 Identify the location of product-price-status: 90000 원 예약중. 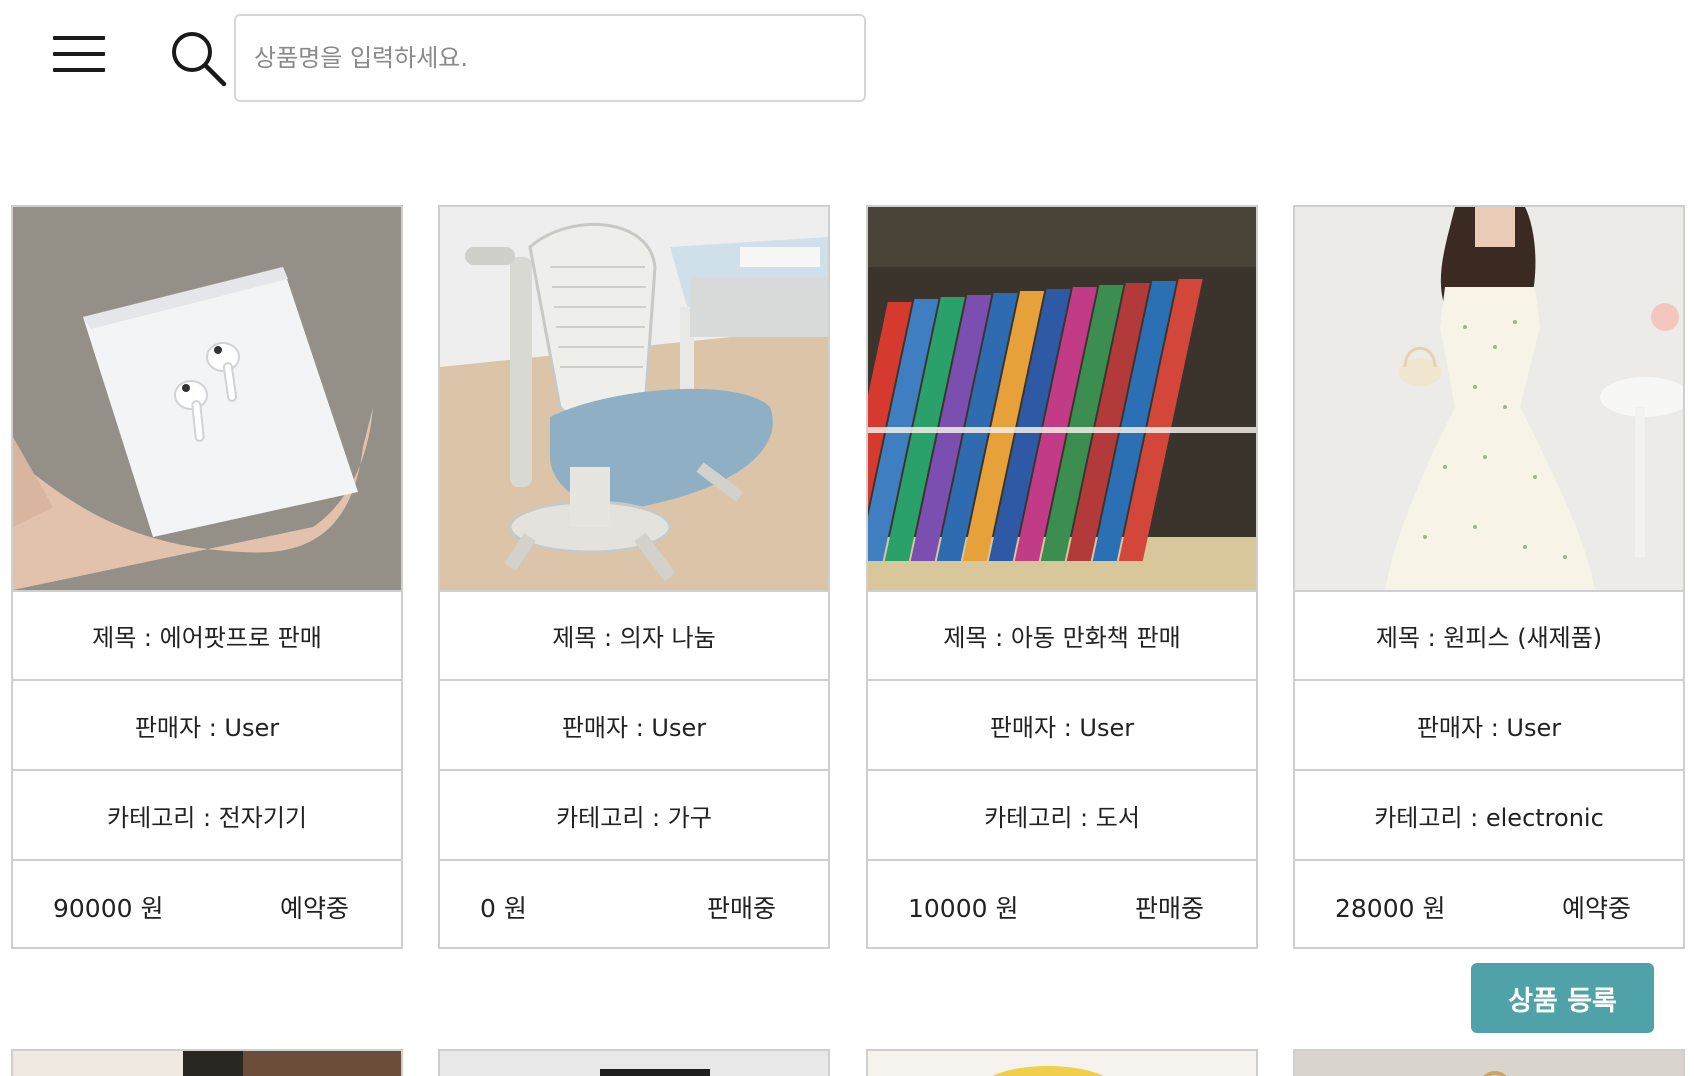
(207, 906).